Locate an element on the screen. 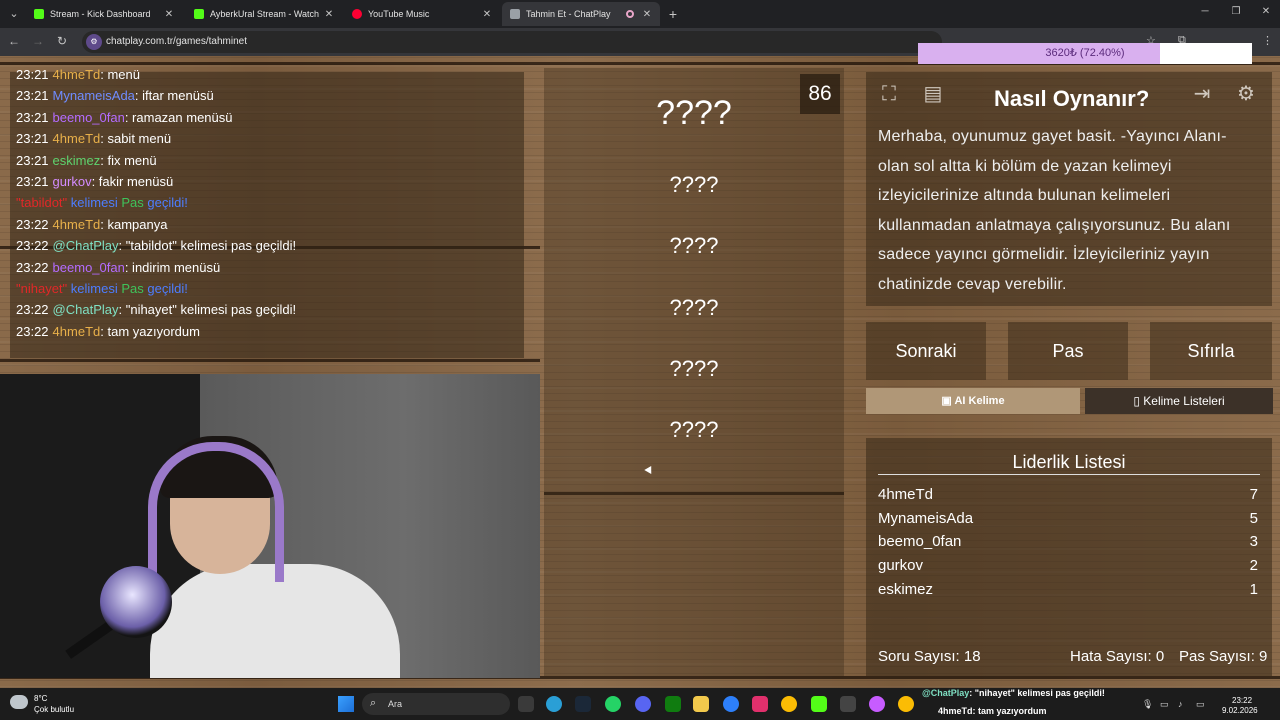  tab-kick-watch: AyberkUral Stream - Watch Live ✕ is located at coordinates (264, 14).